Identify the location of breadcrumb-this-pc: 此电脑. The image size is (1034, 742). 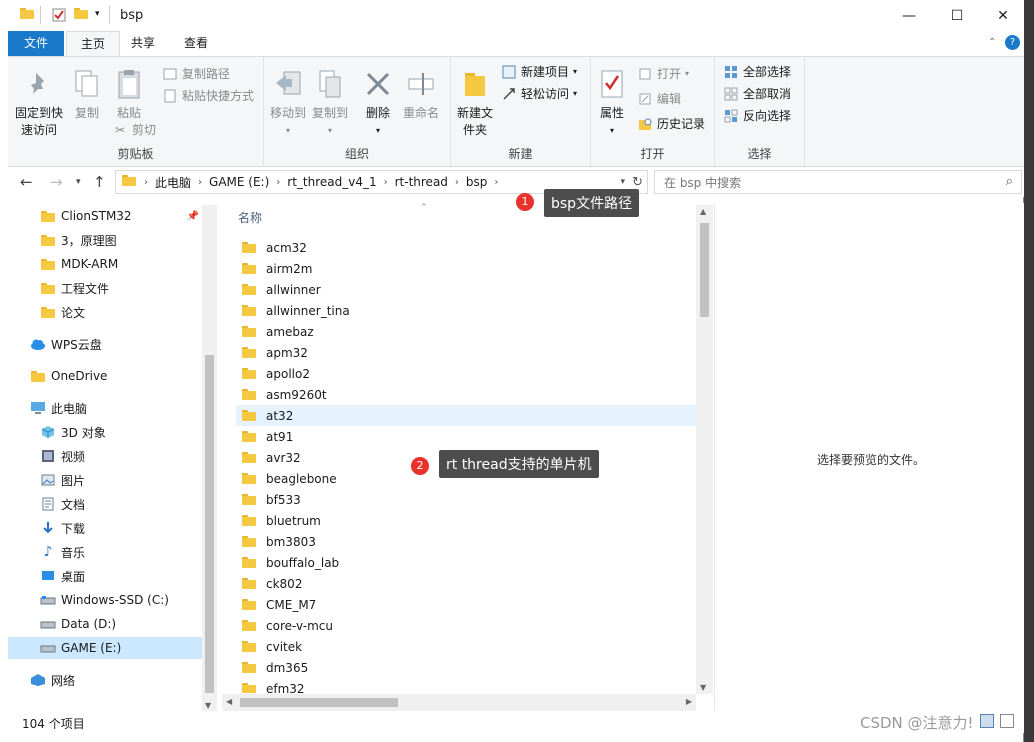
(173, 182).